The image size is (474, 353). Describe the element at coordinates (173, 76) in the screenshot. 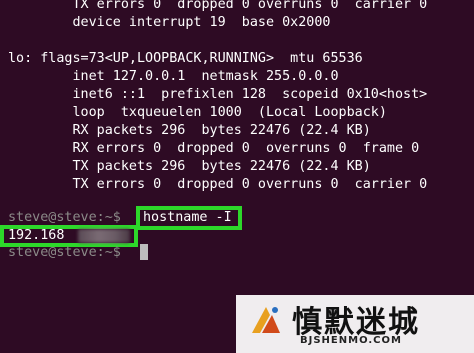

I see `output-line-inet: inet 127.0.0.1 netmask 255.0.0.0` at that location.